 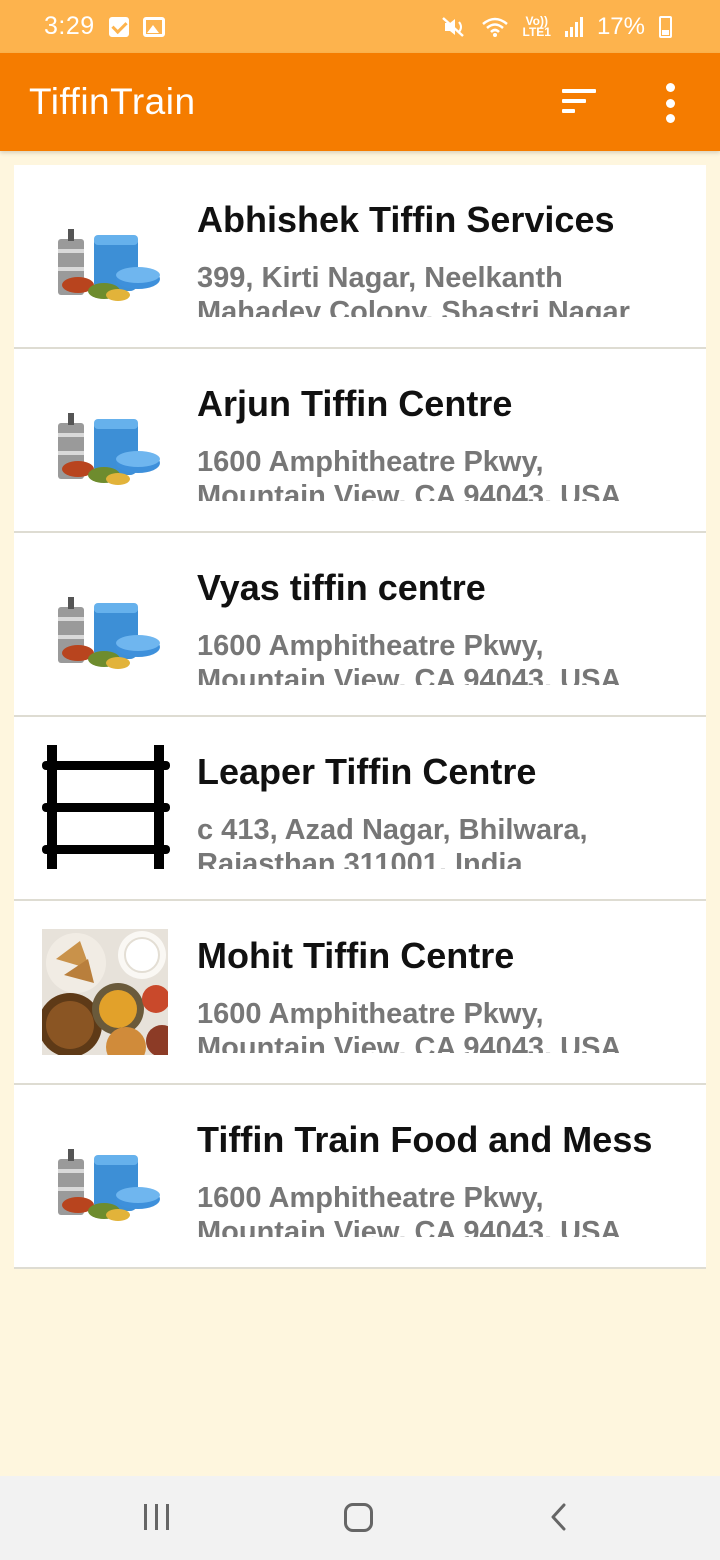 I want to click on recents-icon, so click(x=157, y=1517).